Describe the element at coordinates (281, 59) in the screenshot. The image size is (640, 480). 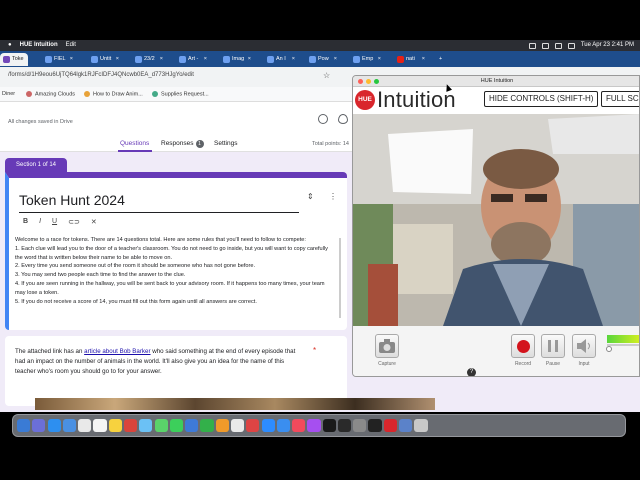
I see `browser-tab: An I ×` at that location.